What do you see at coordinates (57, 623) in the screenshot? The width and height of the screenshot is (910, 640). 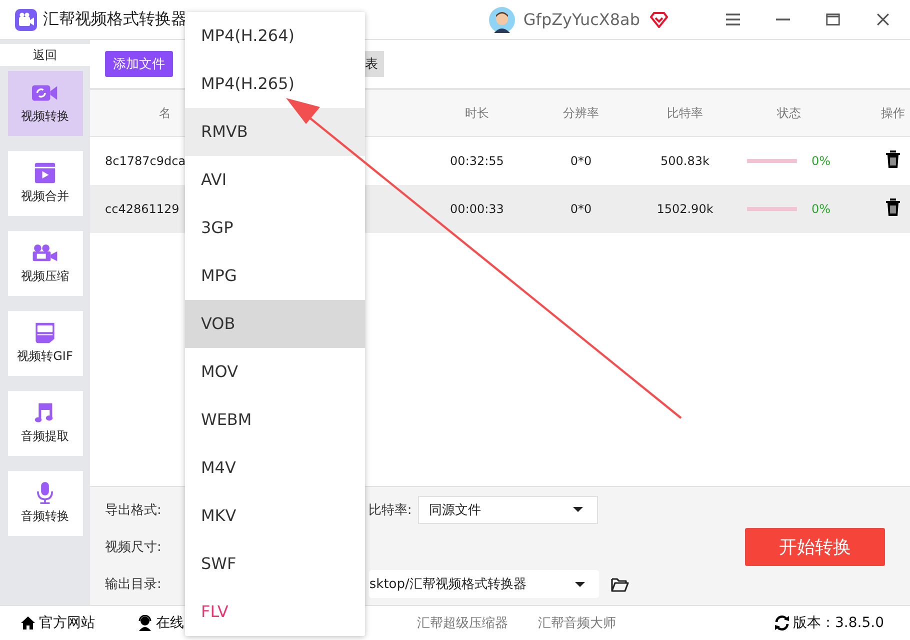 I see `website-link: 官方网站` at bounding box center [57, 623].